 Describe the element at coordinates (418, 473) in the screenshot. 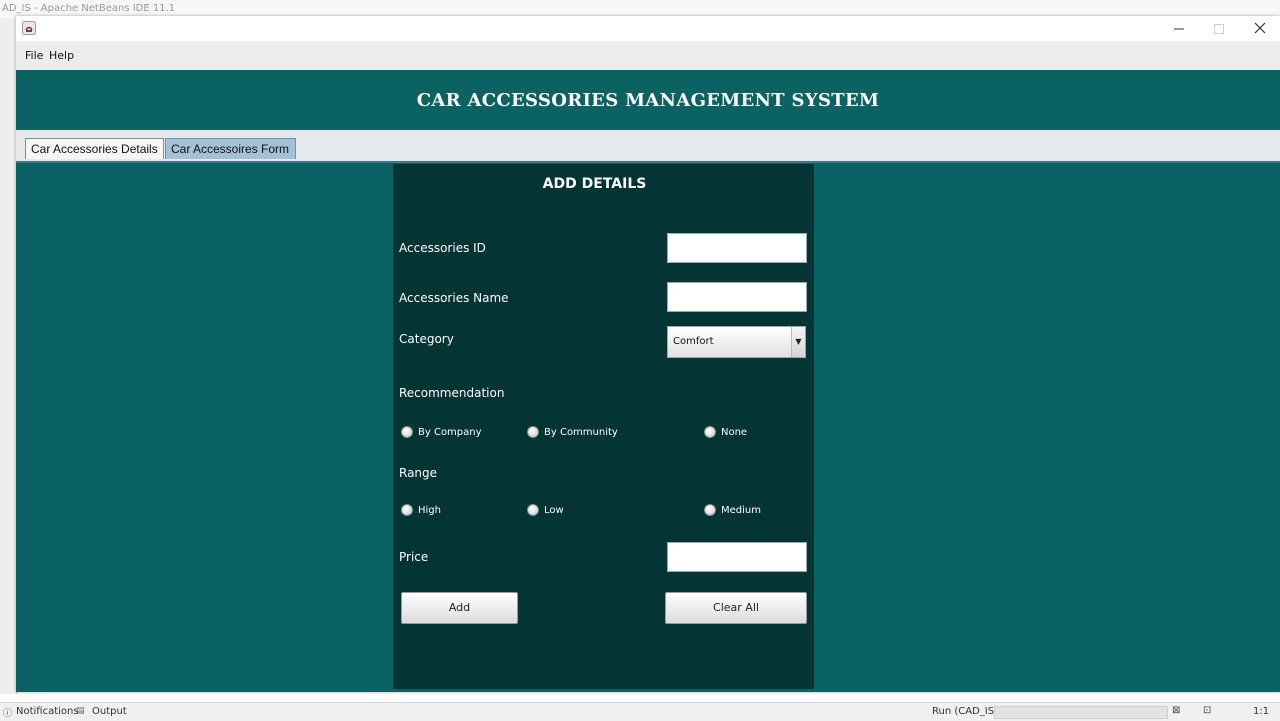

I see `range-label: Range` at that location.